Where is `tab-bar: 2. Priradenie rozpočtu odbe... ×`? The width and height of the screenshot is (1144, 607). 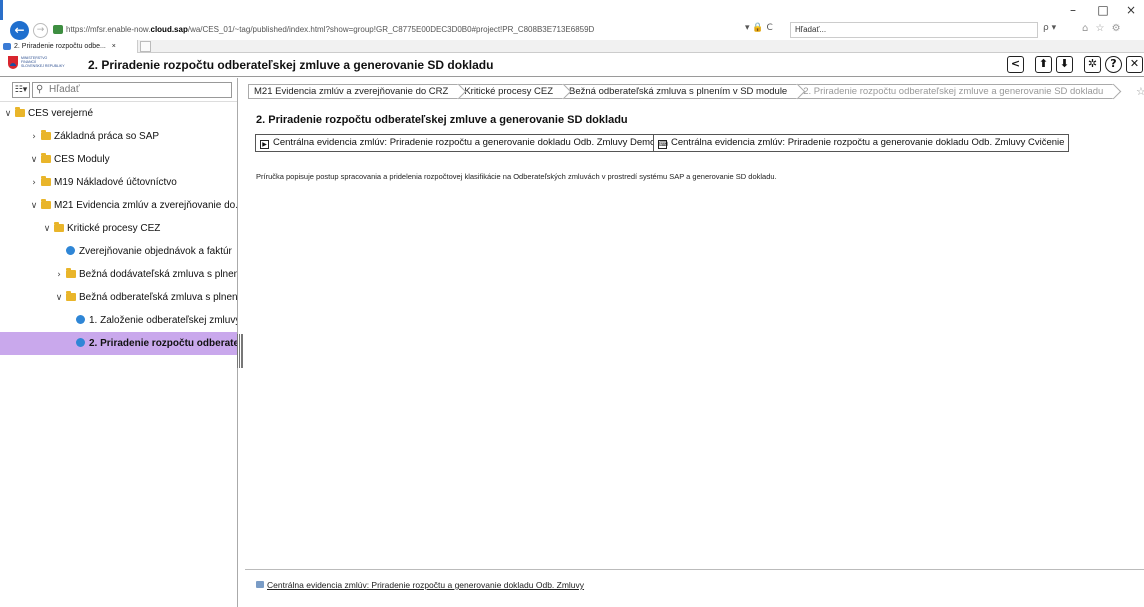 tab-bar: 2. Priradenie rozpočtu odbe... × is located at coordinates (572, 46).